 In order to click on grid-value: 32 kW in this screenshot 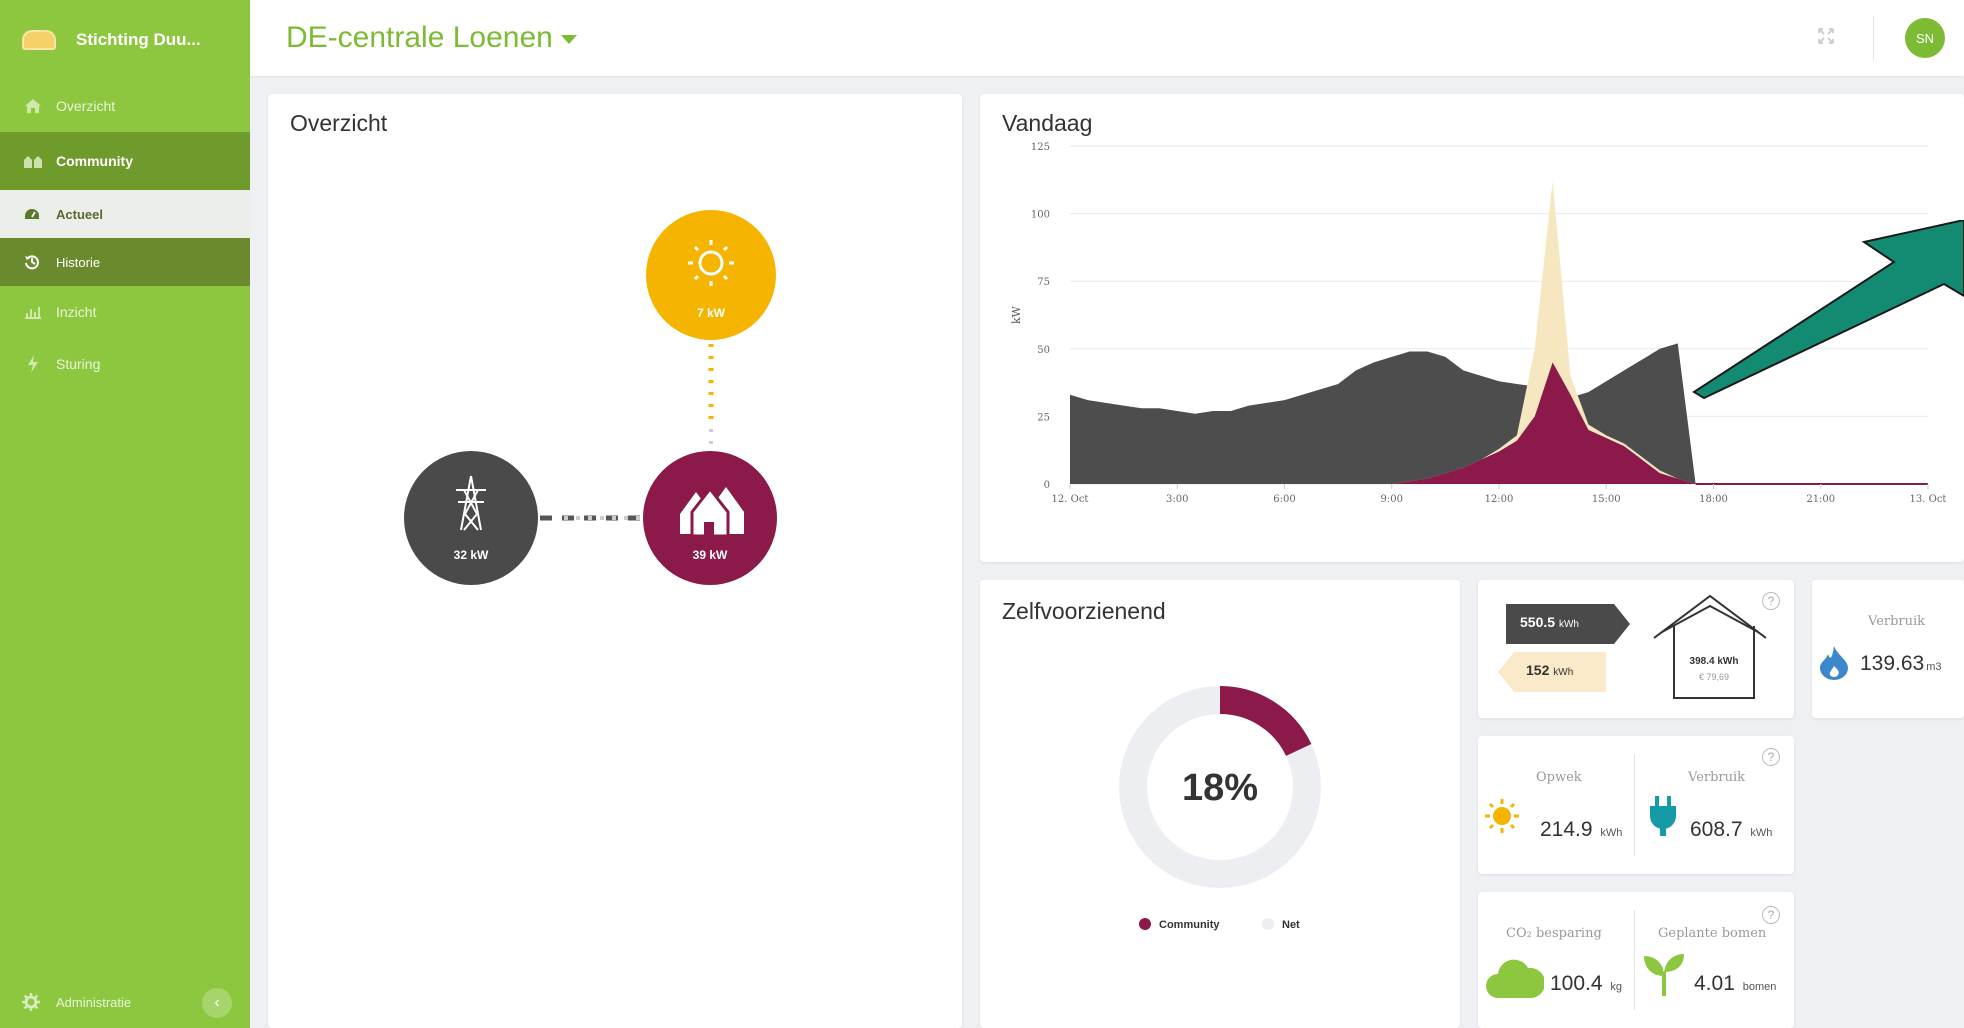, I will do `click(471, 555)`.